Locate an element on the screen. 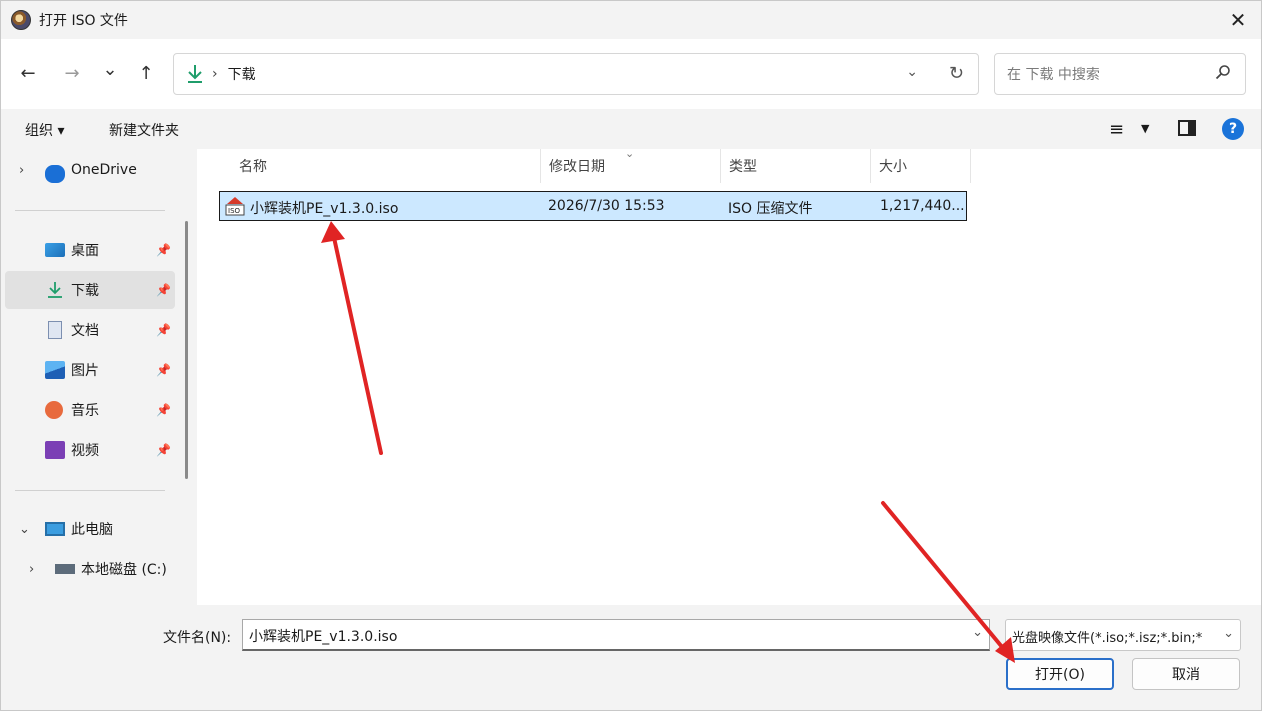  close-icon: ✕ is located at coordinates (1238, 20).